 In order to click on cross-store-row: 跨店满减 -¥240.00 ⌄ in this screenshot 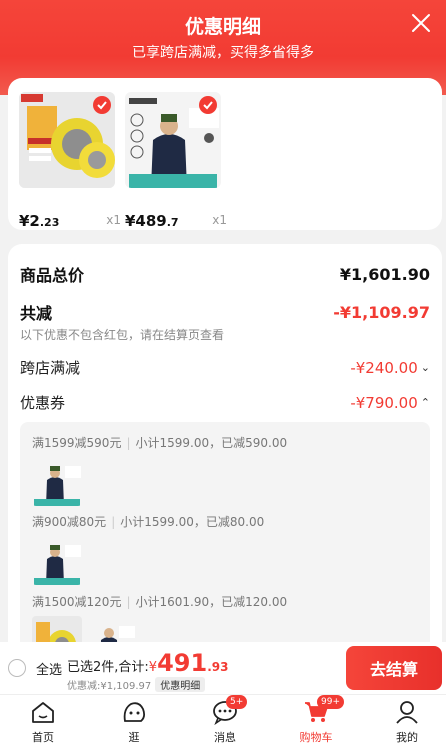, I will do `click(225, 367)`.